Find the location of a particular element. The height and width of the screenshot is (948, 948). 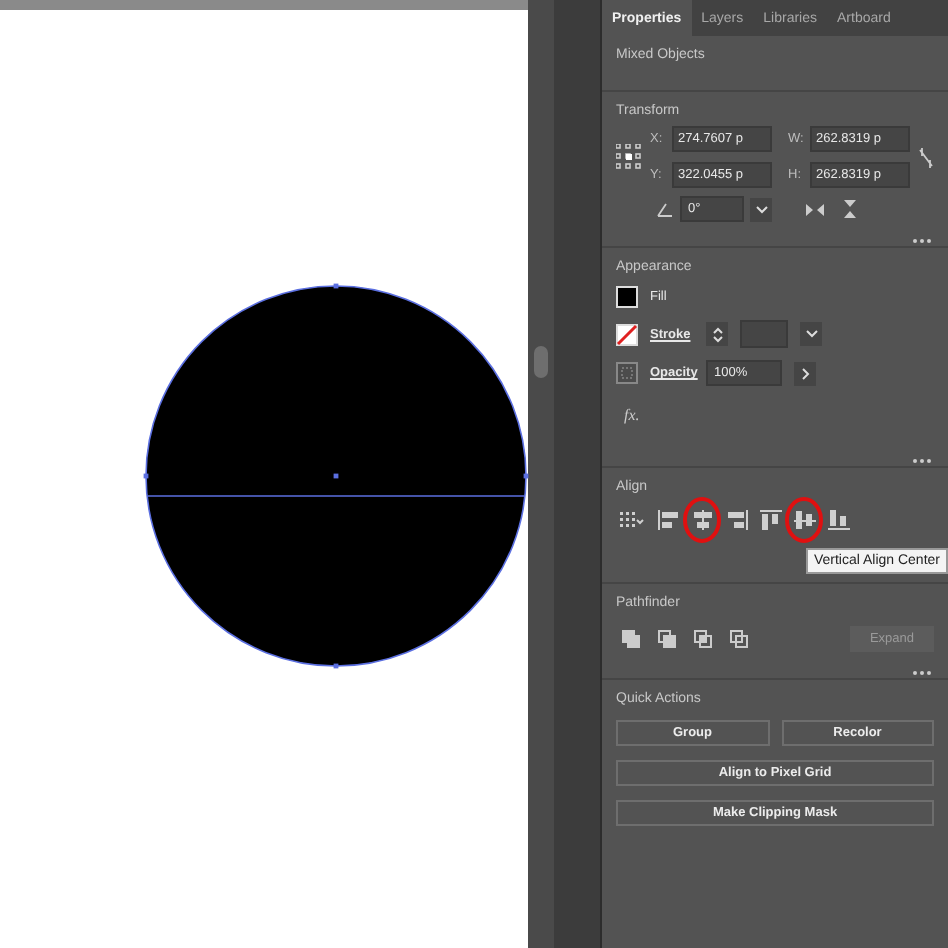

effects-label: fx. is located at coordinates (632, 415).